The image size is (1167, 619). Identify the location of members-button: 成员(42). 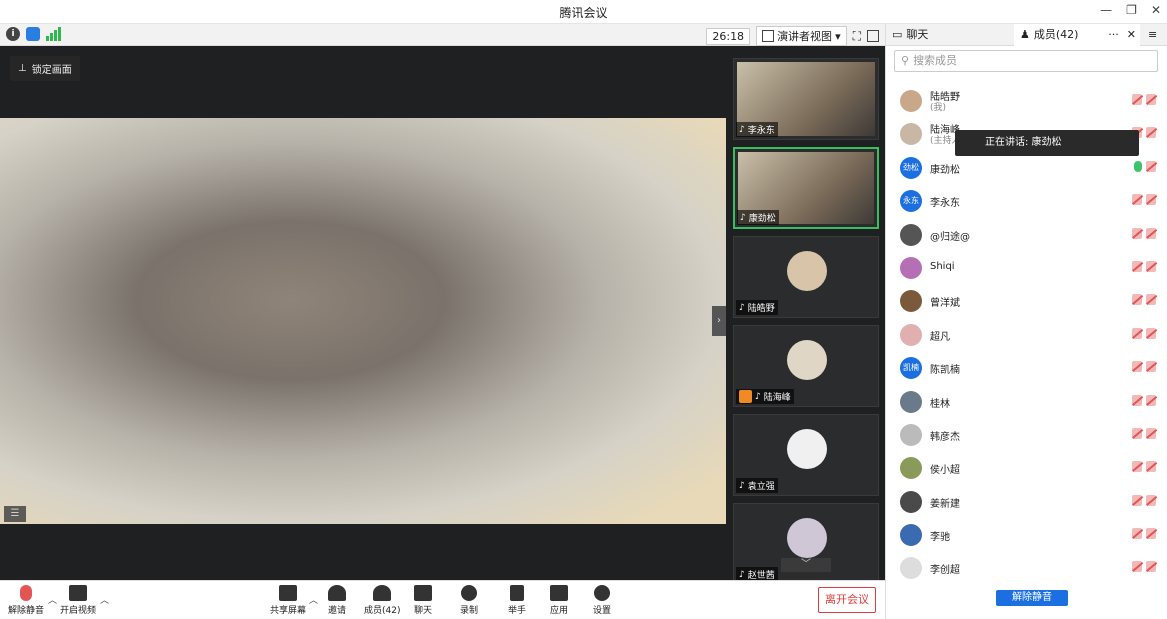
(382, 600).